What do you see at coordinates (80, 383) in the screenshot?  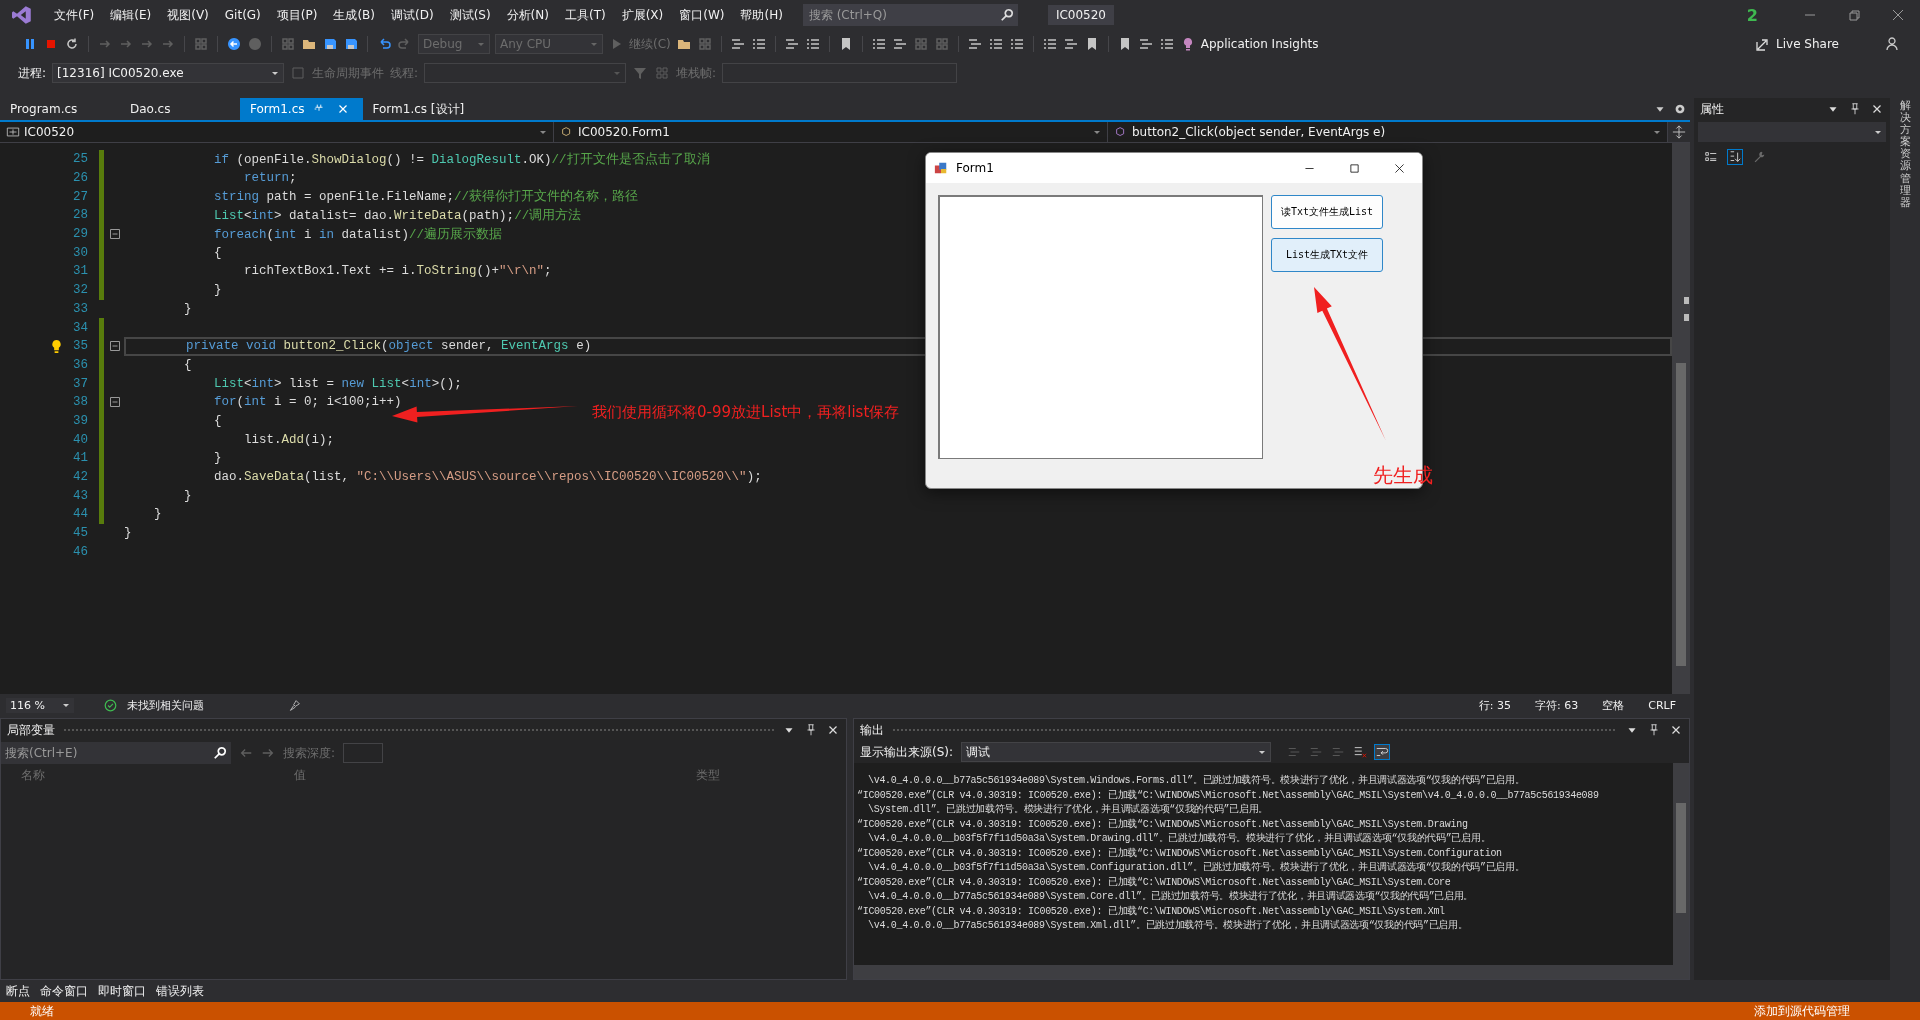 I see `line-number: 37` at bounding box center [80, 383].